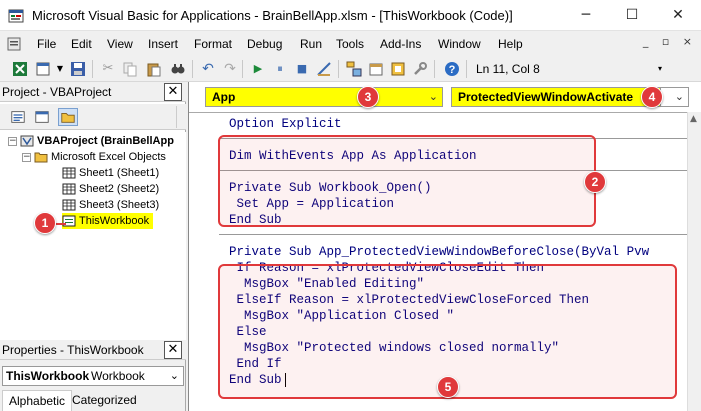  Describe the element at coordinates (376, 69) in the screenshot. I see `properties-window-icon` at that location.